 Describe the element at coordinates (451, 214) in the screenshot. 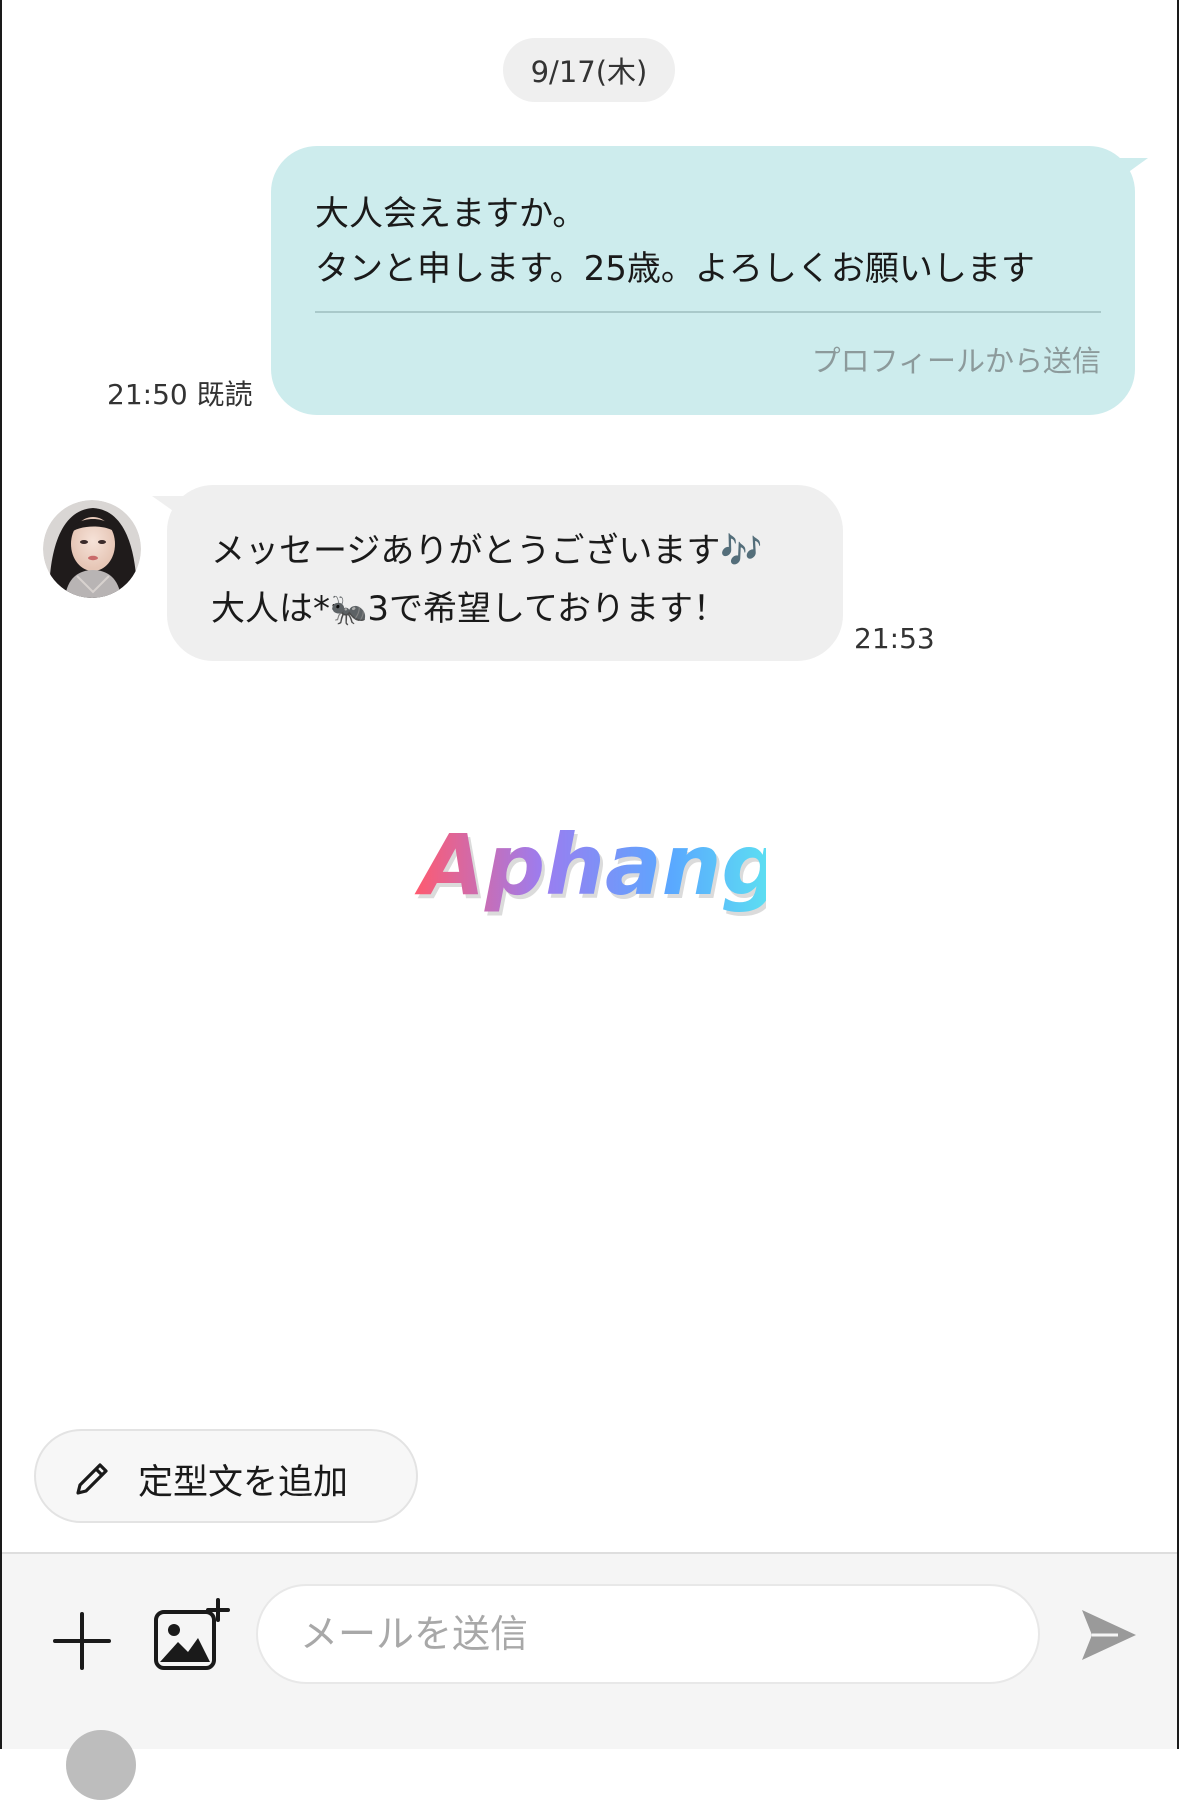

I see `sent-message-line-1: 大人会えますか。` at that location.